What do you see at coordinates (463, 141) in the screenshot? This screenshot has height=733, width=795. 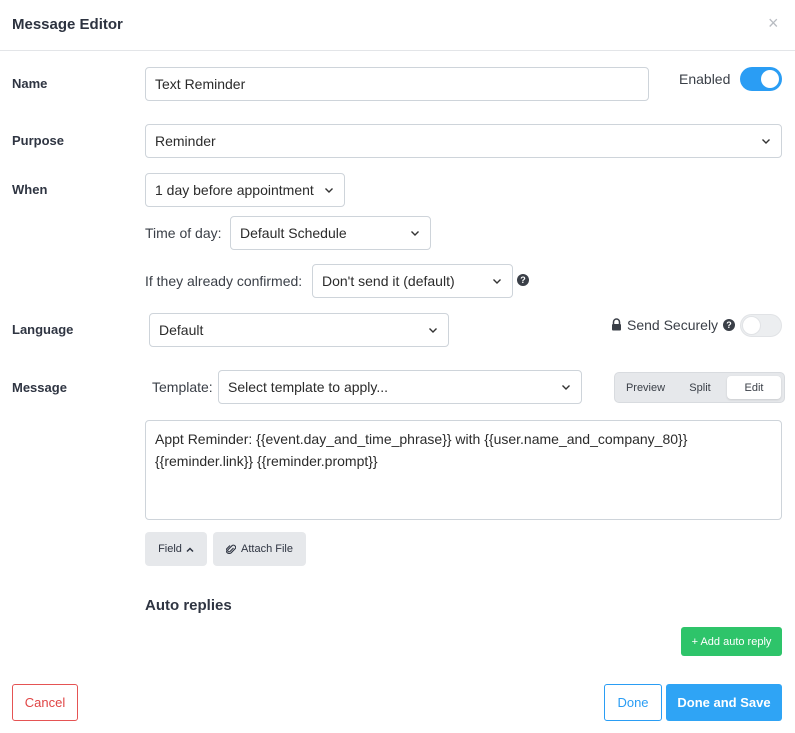 I see `purpose-select: Reminder` at bounding box center [463, 141].